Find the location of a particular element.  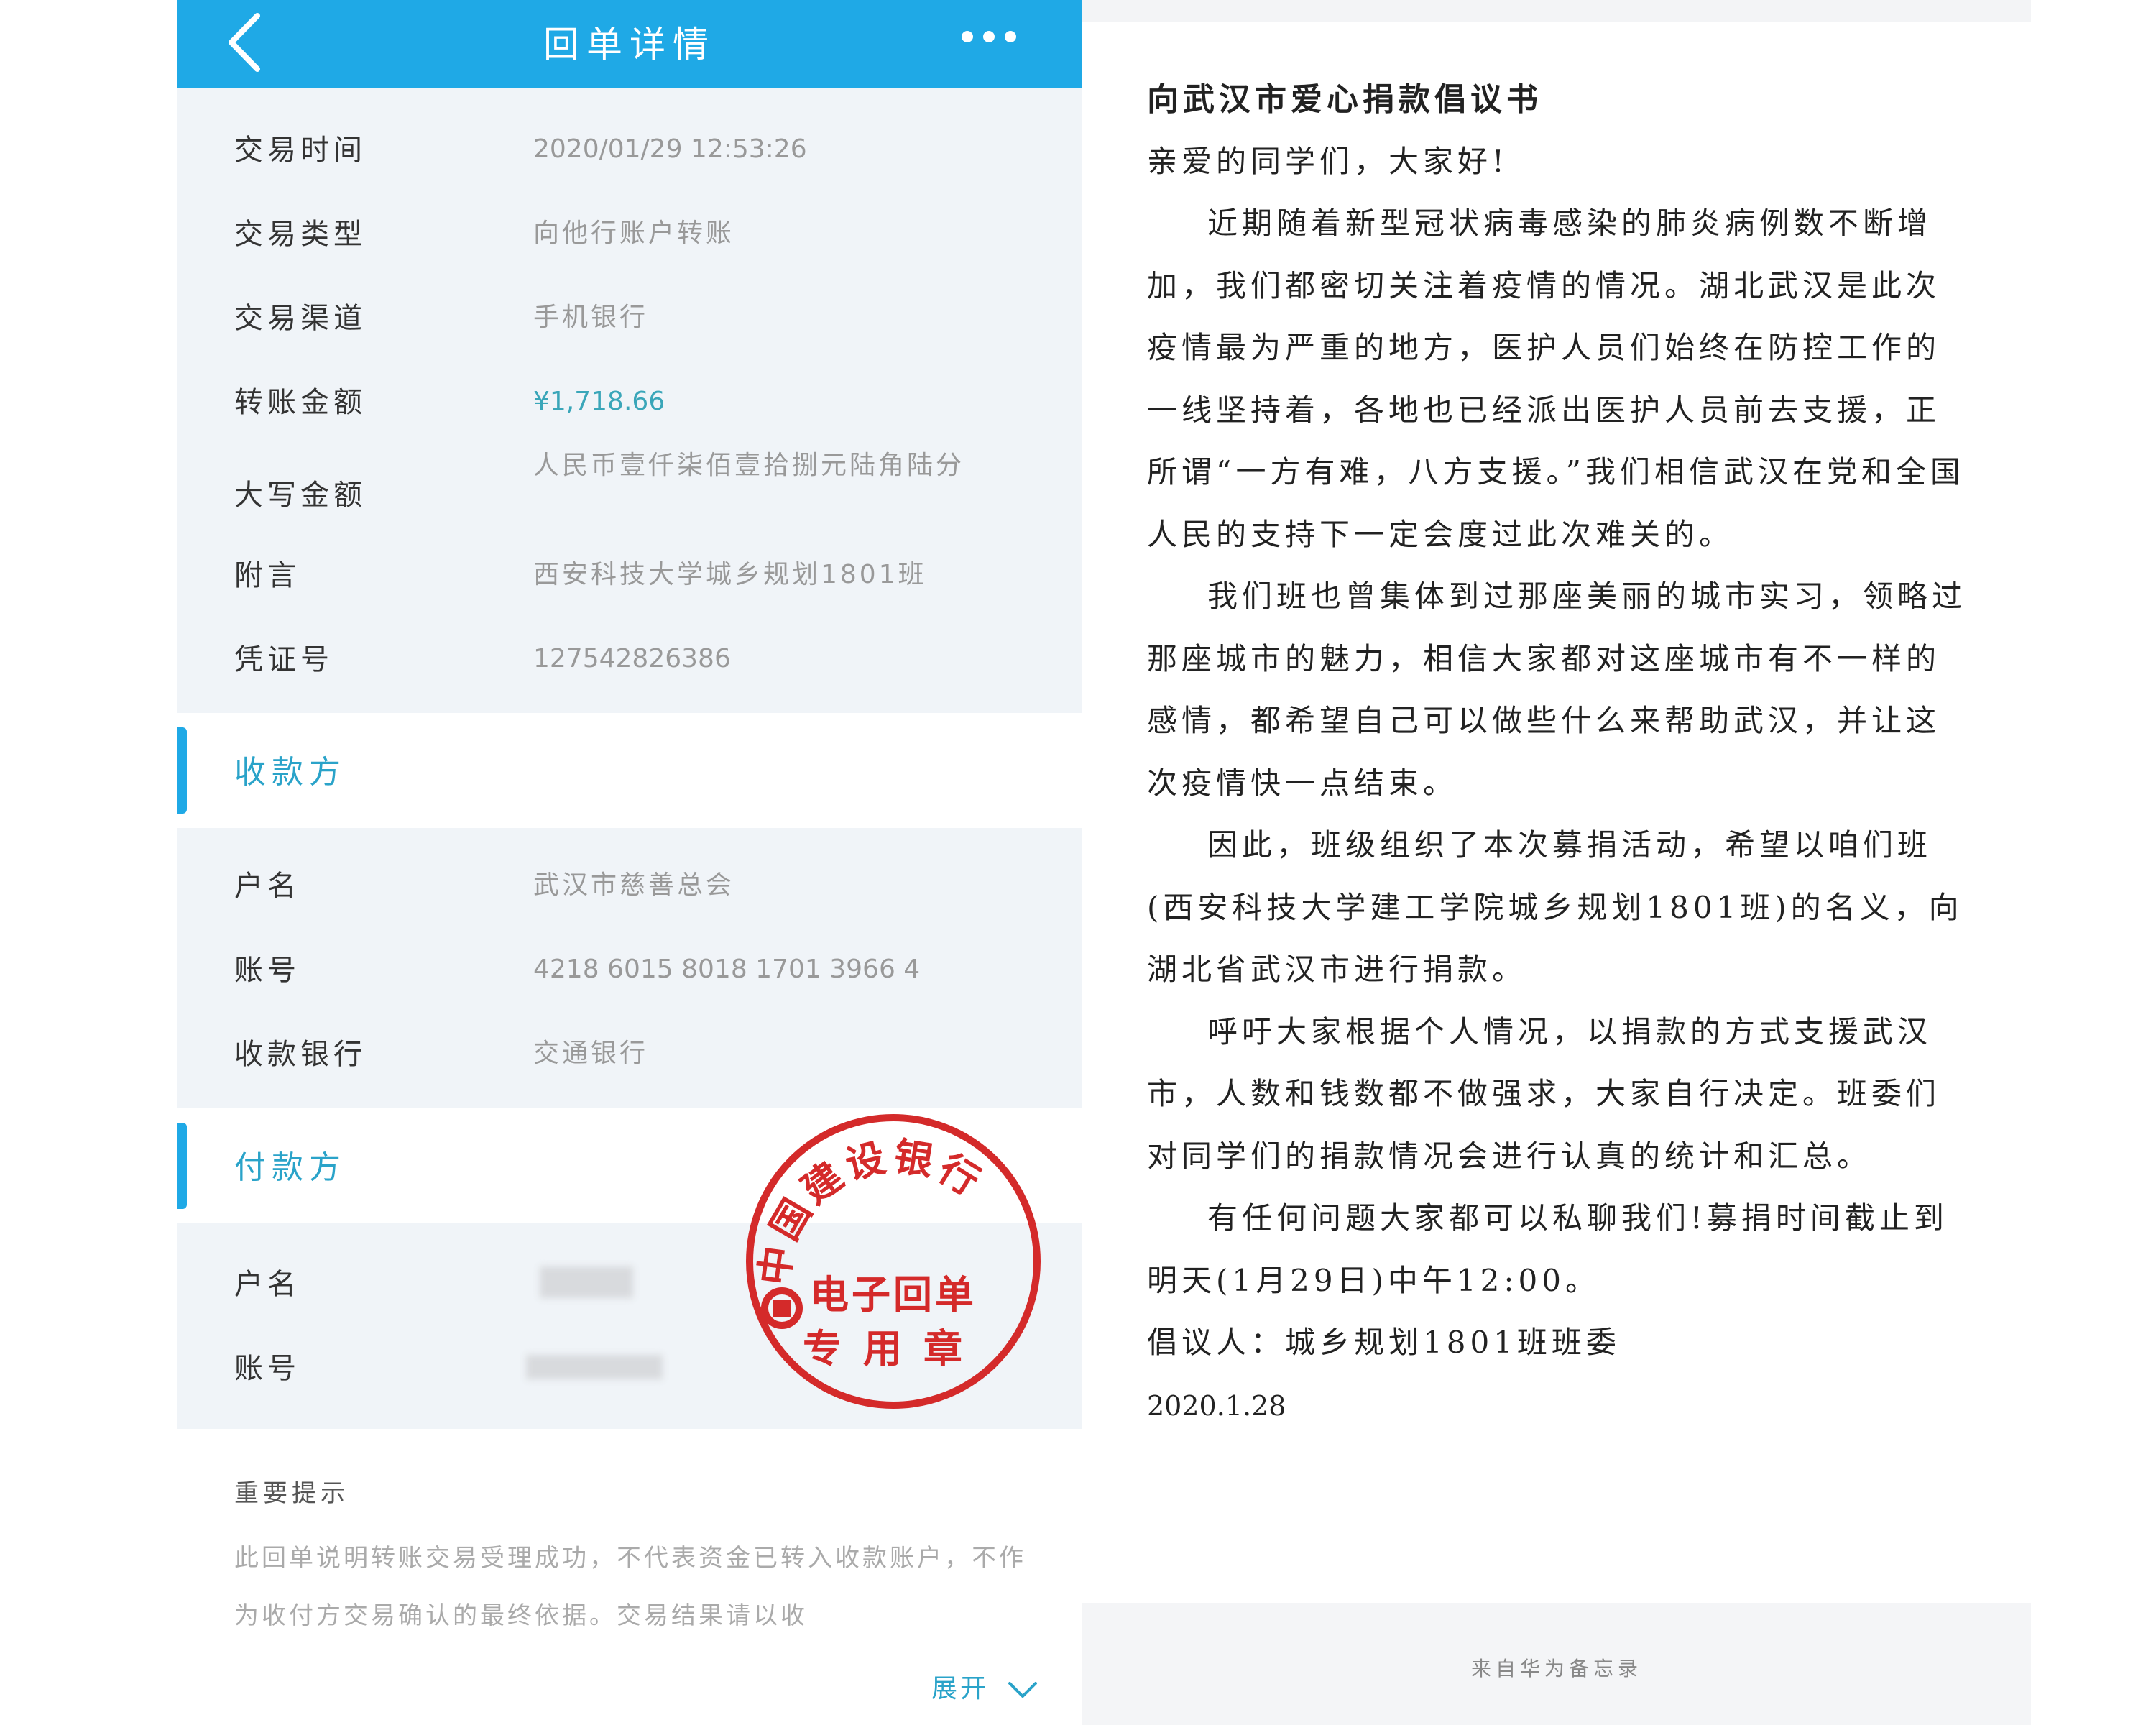

row-voucher-number: 凭证号 127542826386 is located at coordinates (630, 658).